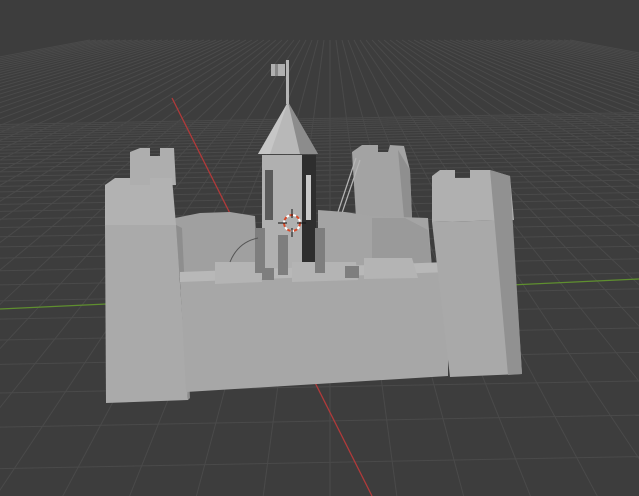 This screenshot has height=496, width=639. I want to click on back-right-tower, so click(382, 181).